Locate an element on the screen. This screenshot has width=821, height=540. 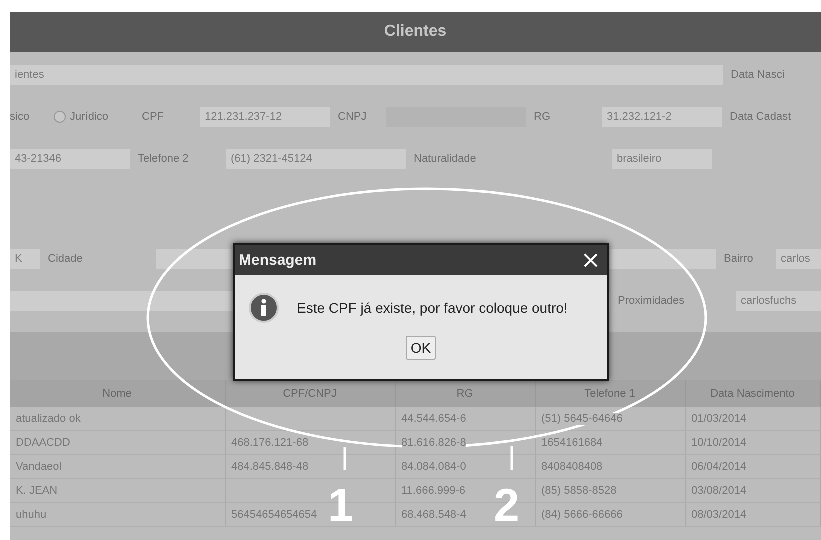
field-label: Bairro is located at coordinates (739, 259).